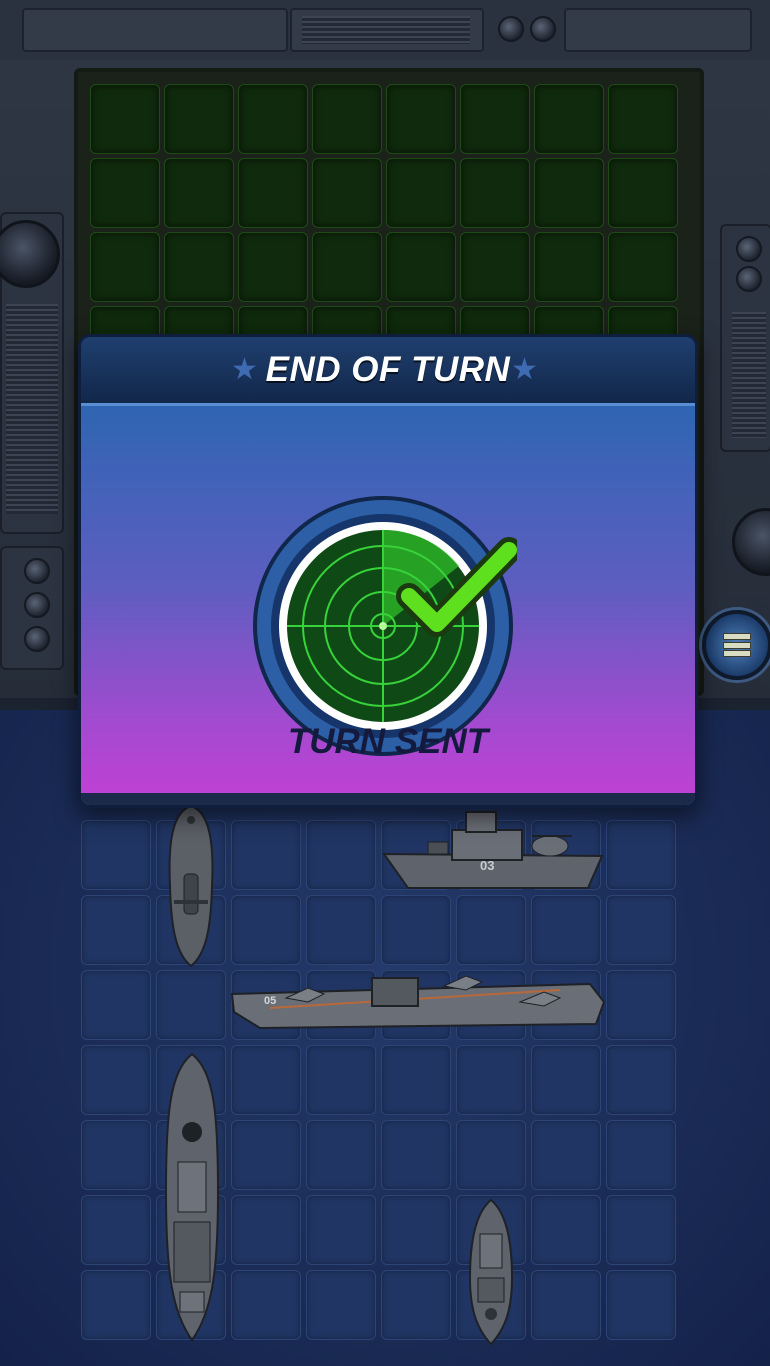 This screenshot has height=1366, width=770. What do you see at coordinates (191, 886) in the screenshot?
I see `submarine` at bounding box center [191, 886].